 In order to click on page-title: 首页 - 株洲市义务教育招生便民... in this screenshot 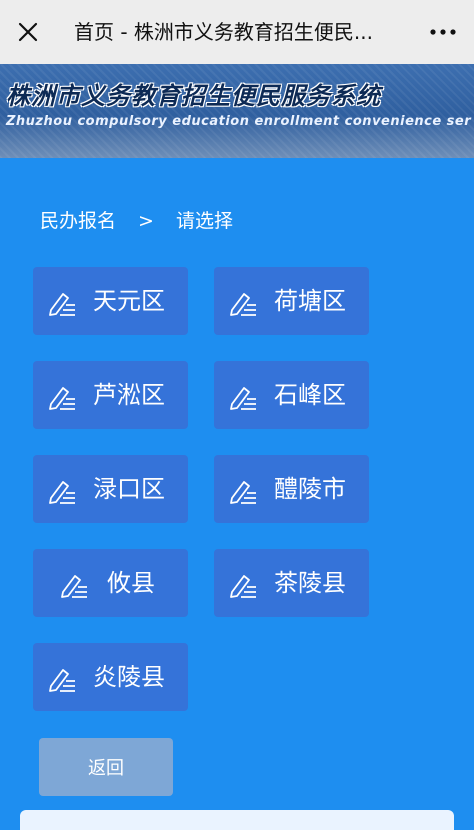, I will do `click(224, 32)`.